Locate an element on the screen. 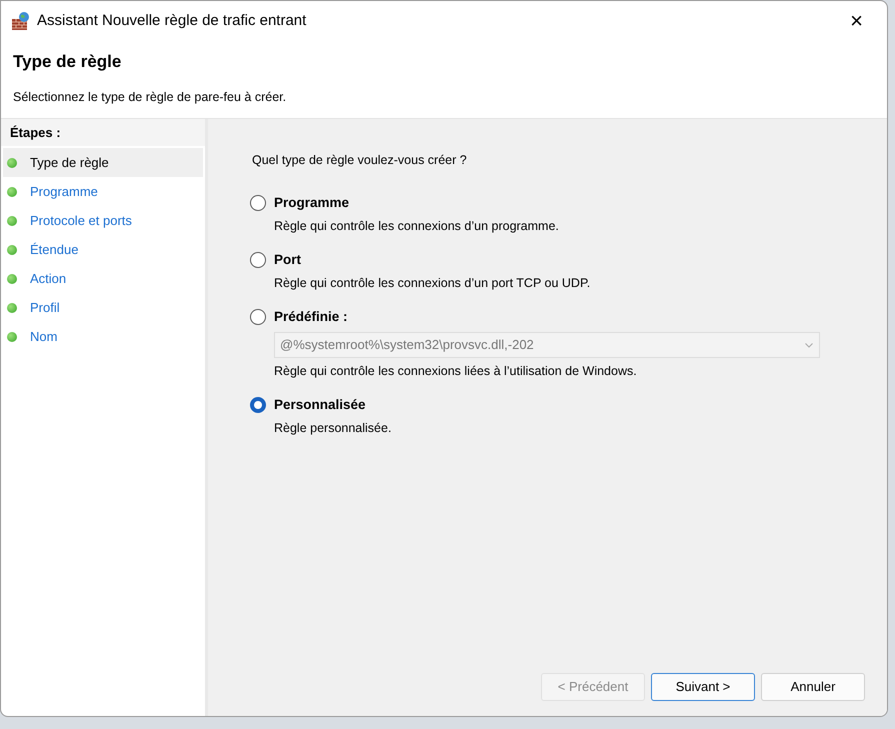 This screenshot has width=895, height=729. firewall-icon is located at coordinates (21, 21).